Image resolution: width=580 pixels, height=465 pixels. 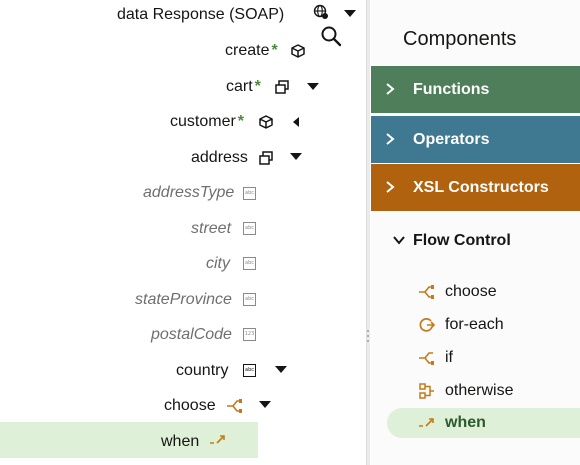 I want to click on flow-control-header: Flow Control, so click(x=452, y=241).